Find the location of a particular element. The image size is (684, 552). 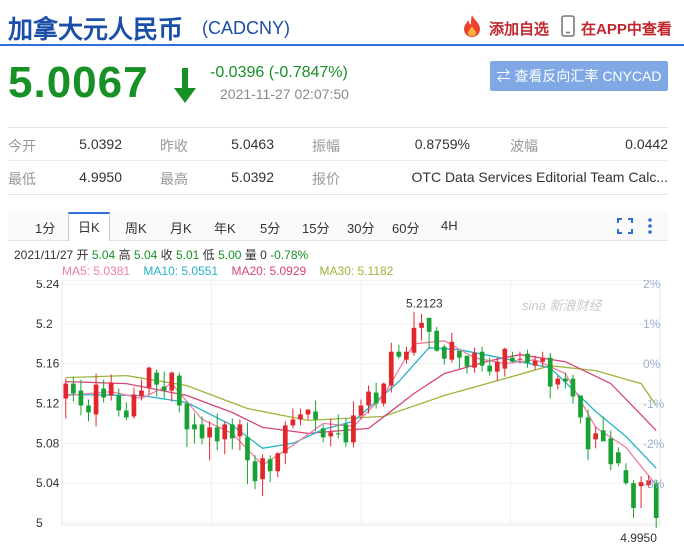

ma5-label: MA5: 5.0381 is located at coordinates (96, 271).